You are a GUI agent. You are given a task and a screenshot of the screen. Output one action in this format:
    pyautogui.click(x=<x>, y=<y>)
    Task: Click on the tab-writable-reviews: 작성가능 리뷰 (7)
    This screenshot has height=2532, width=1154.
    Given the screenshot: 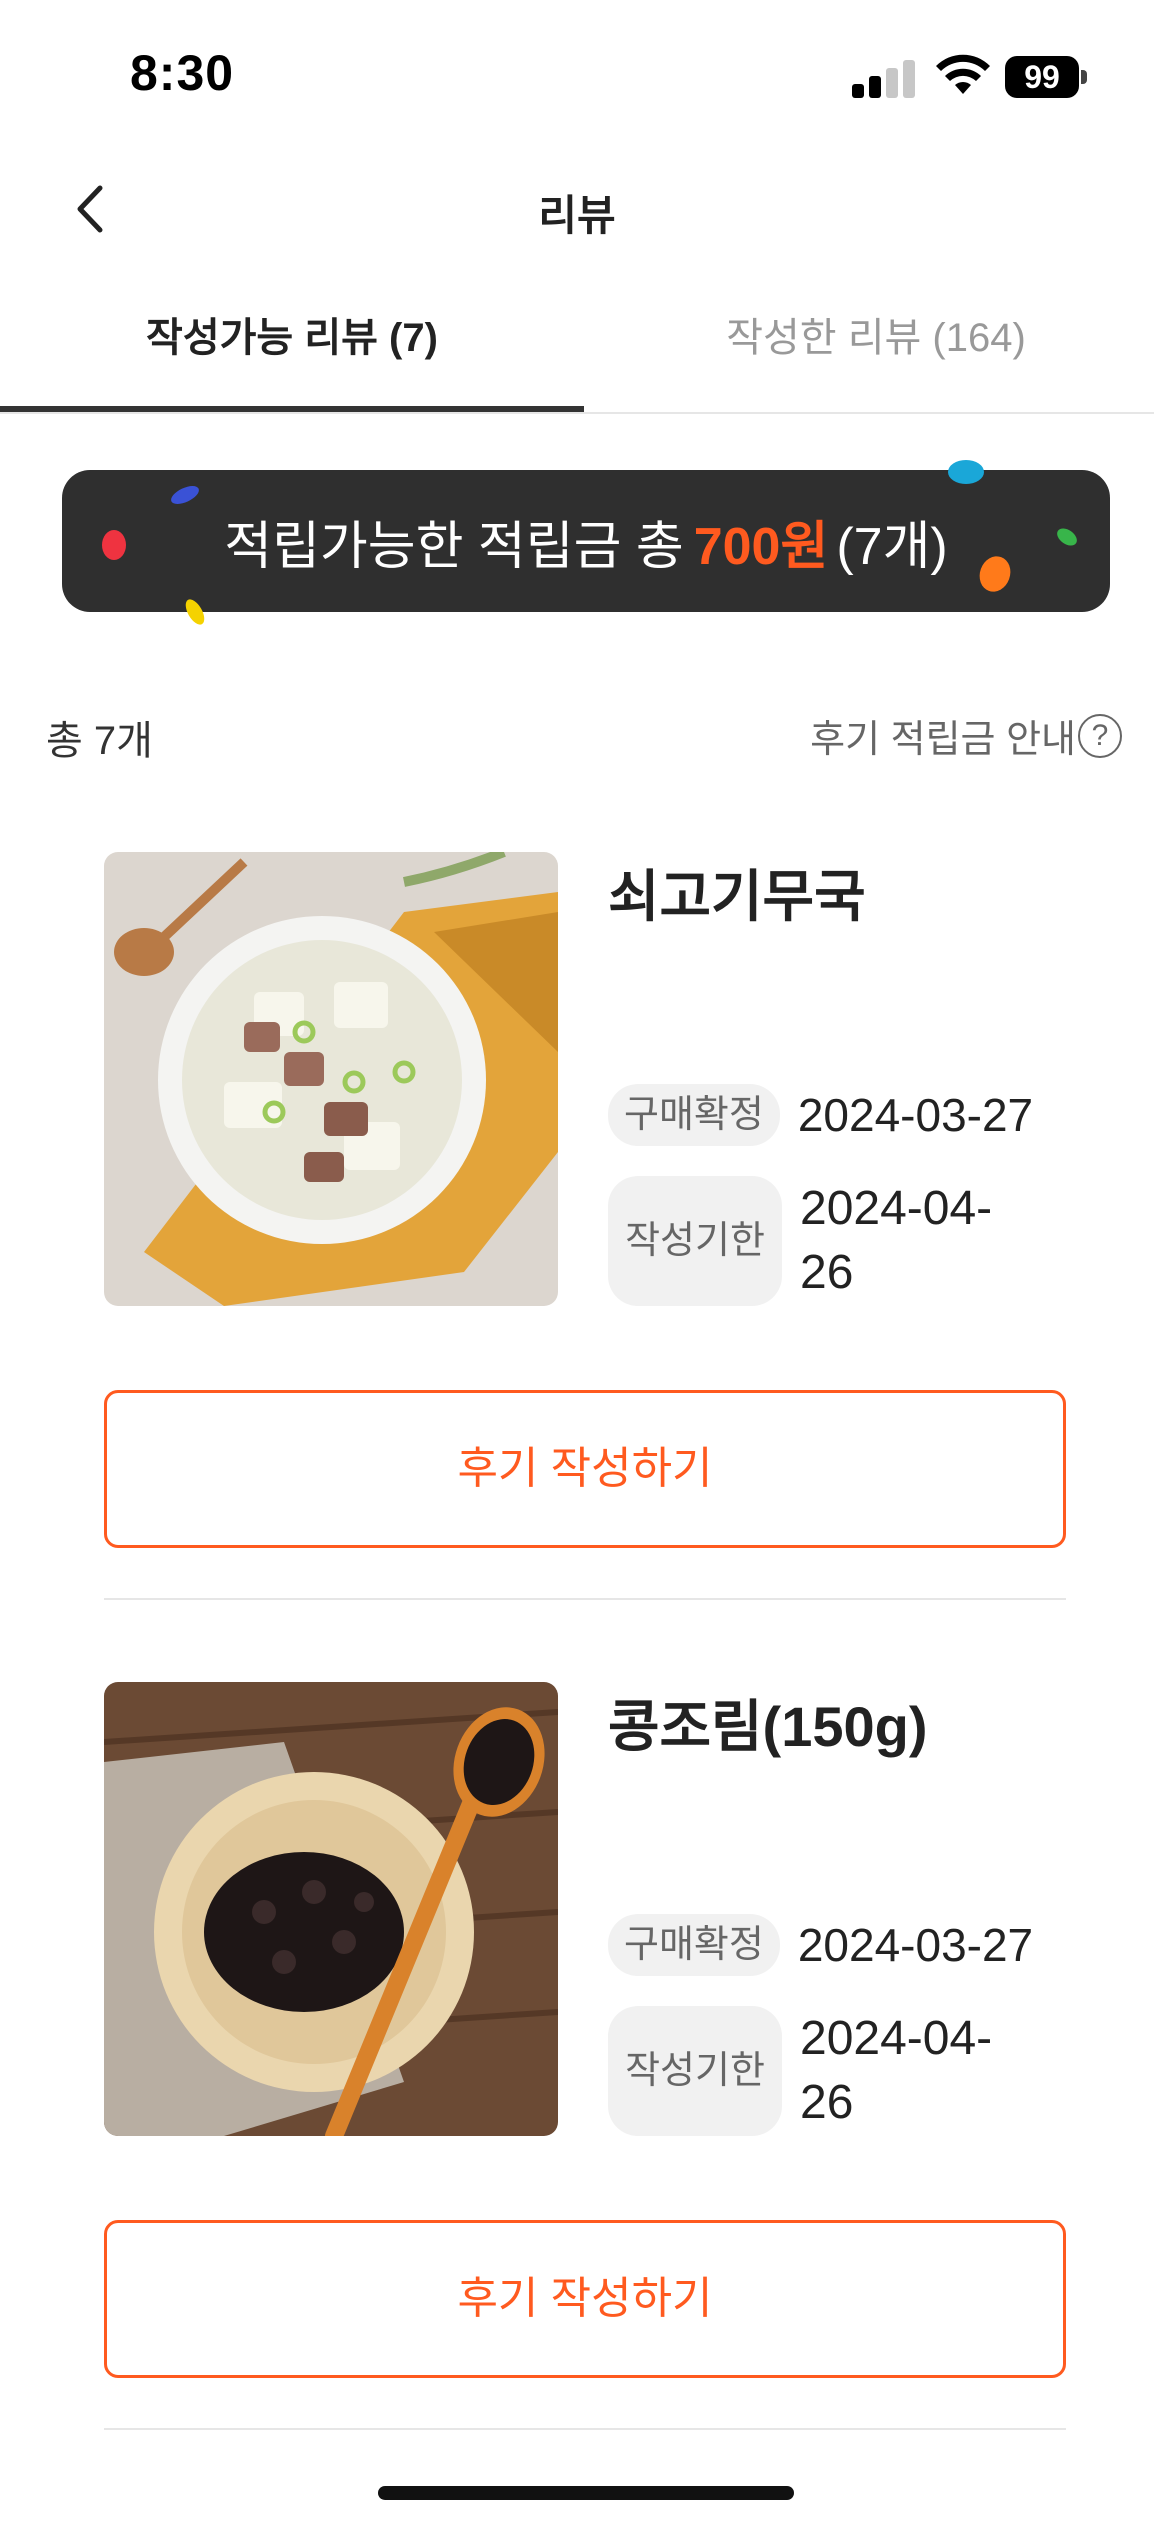 What is the action you would take?
    pyautogui.click(x=292, y=352)
    